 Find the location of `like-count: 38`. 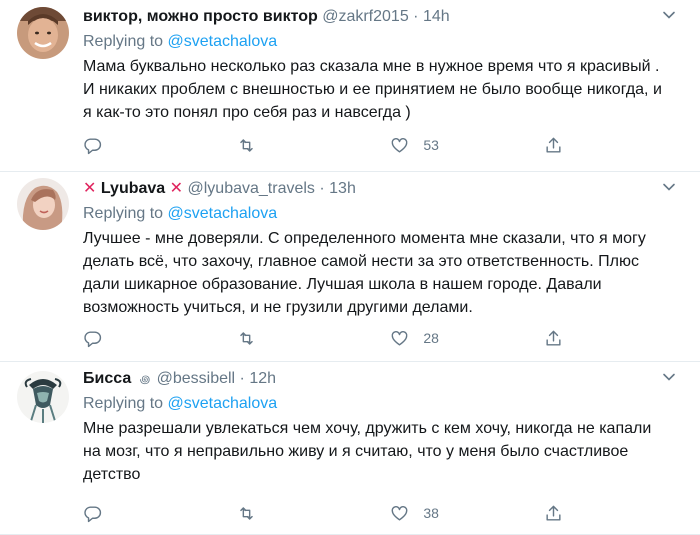

like-count: 38 is located at coordinates (431, 513).